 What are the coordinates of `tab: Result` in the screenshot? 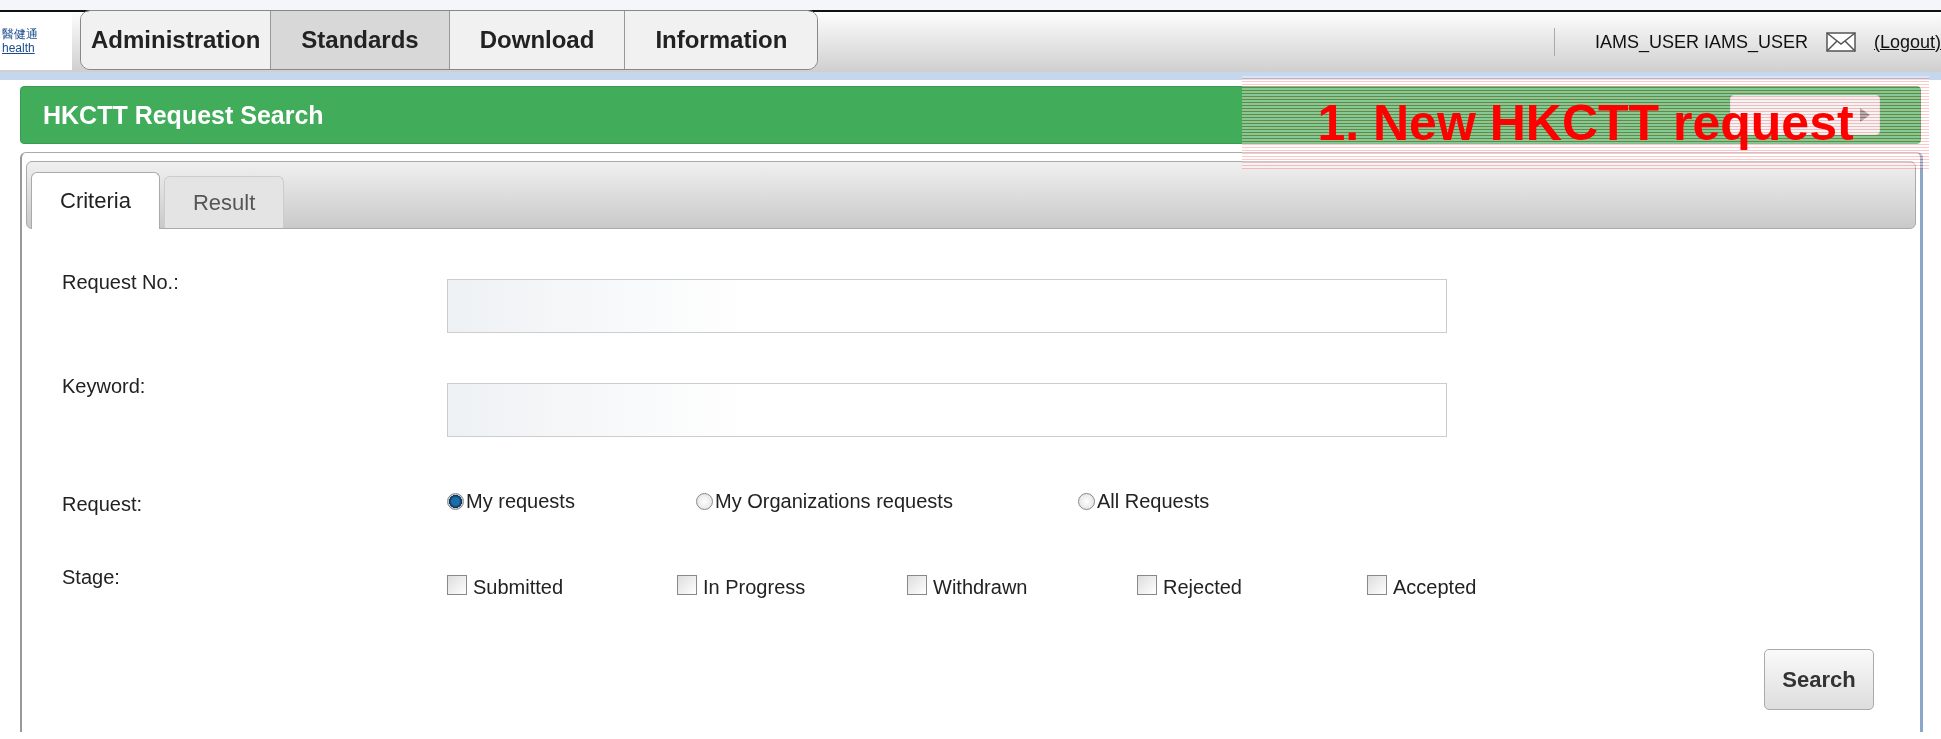 It's located at (224, 202).